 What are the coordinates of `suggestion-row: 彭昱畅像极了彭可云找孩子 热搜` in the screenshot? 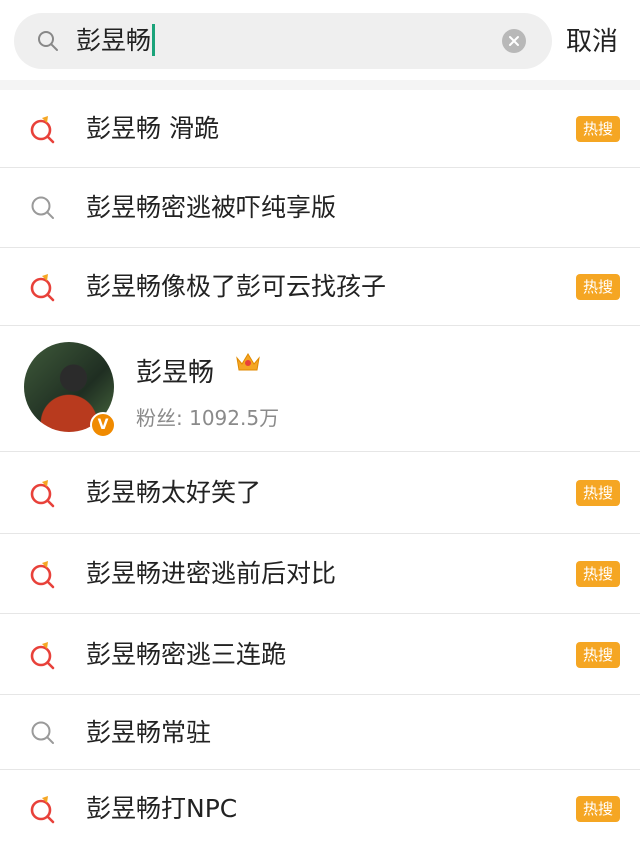 It's located at (320, 287).